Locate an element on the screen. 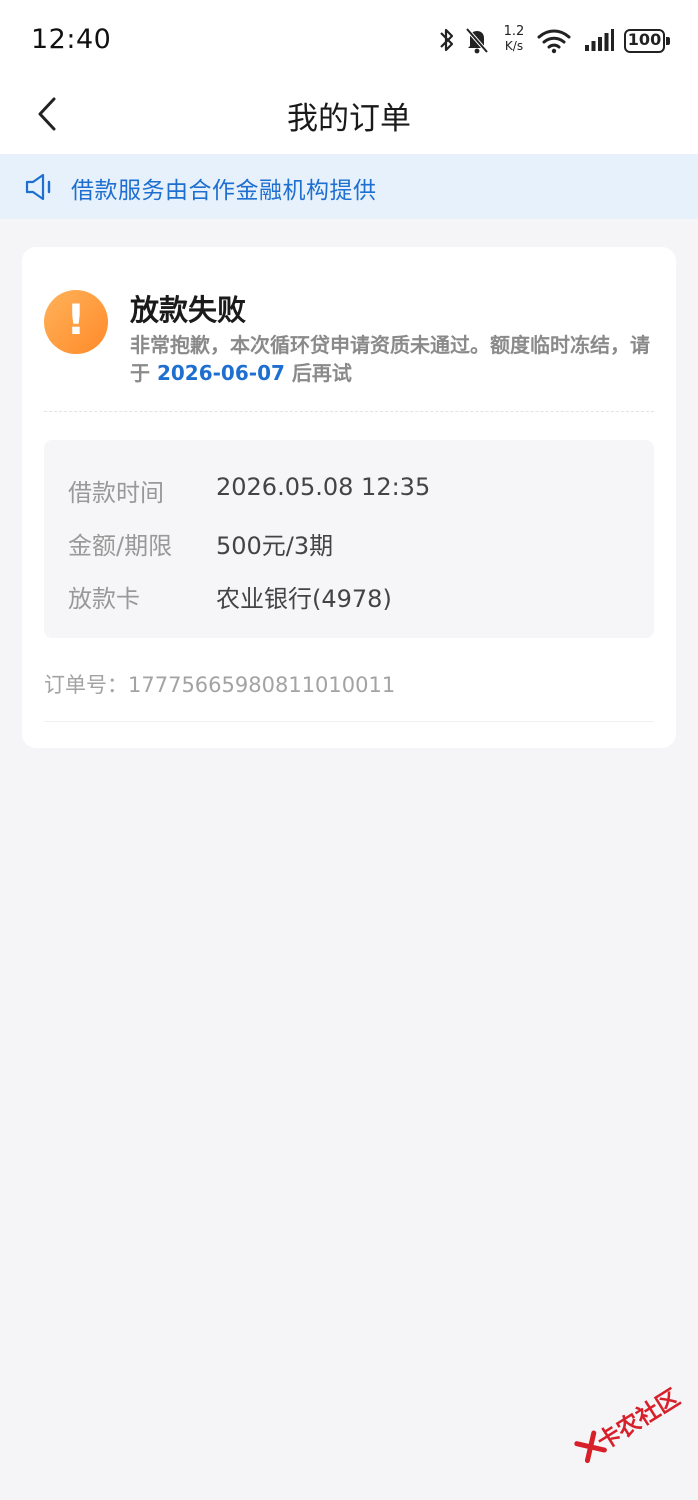  signal-icon is located at coordinates (599, 40).